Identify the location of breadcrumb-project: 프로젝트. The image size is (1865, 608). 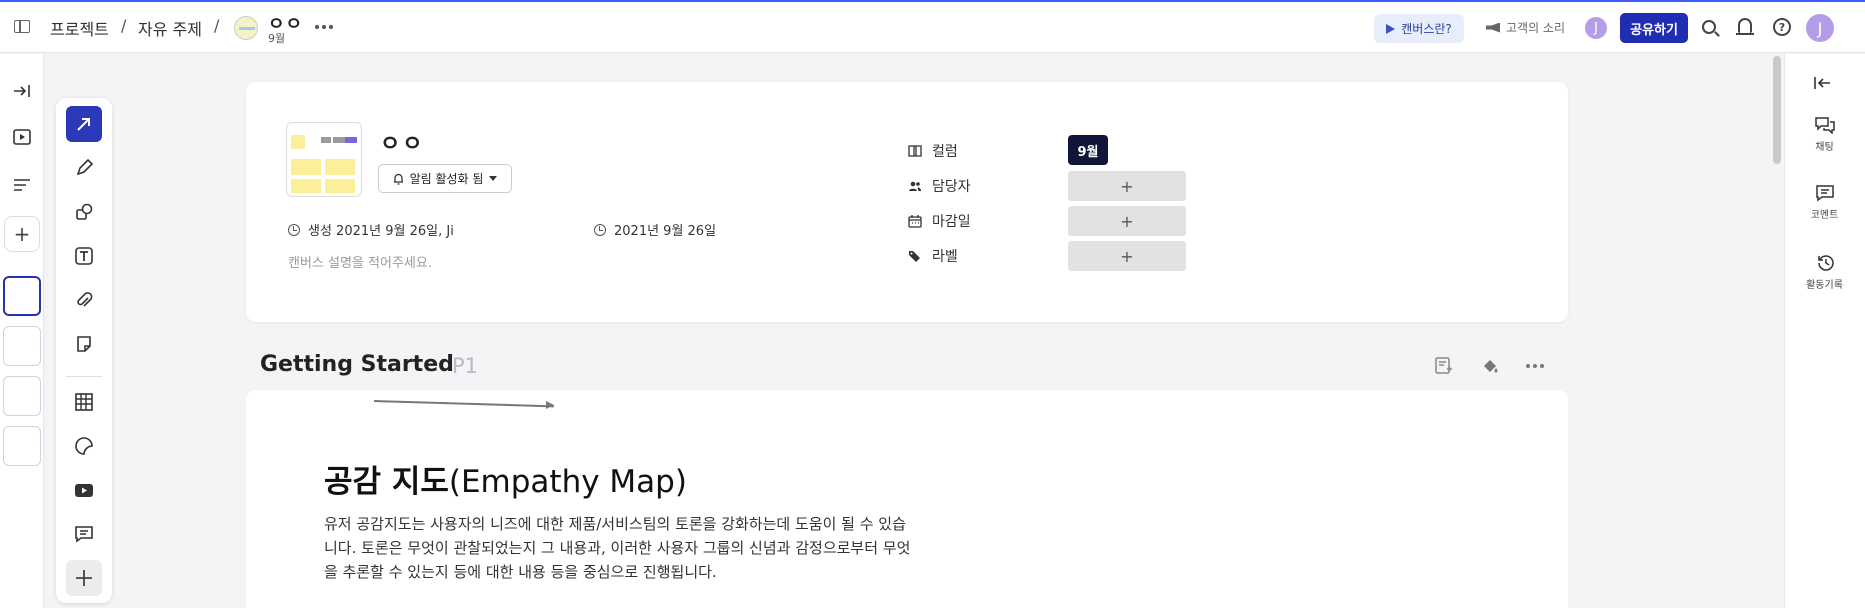
(79, 28).